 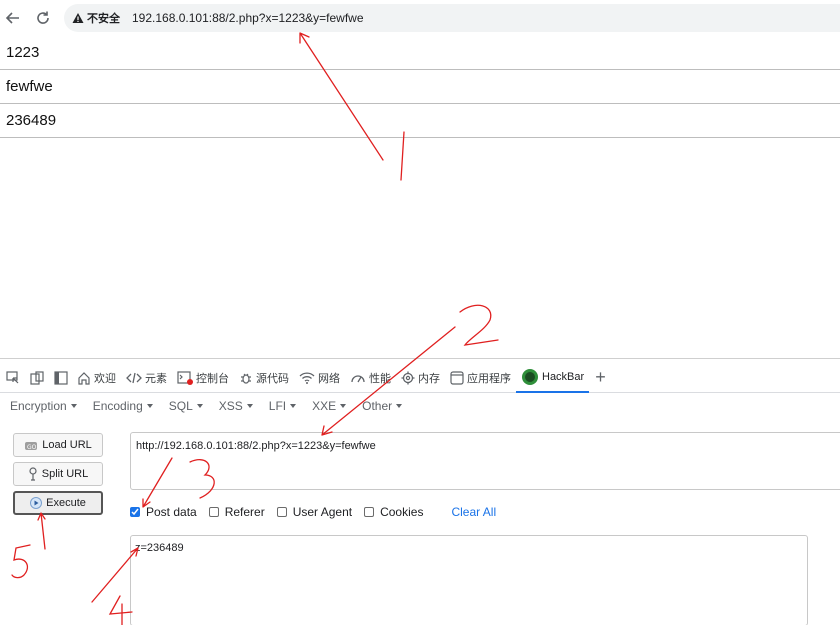 I want to click on tab-label: 源代码, so click(x=272, y=378).